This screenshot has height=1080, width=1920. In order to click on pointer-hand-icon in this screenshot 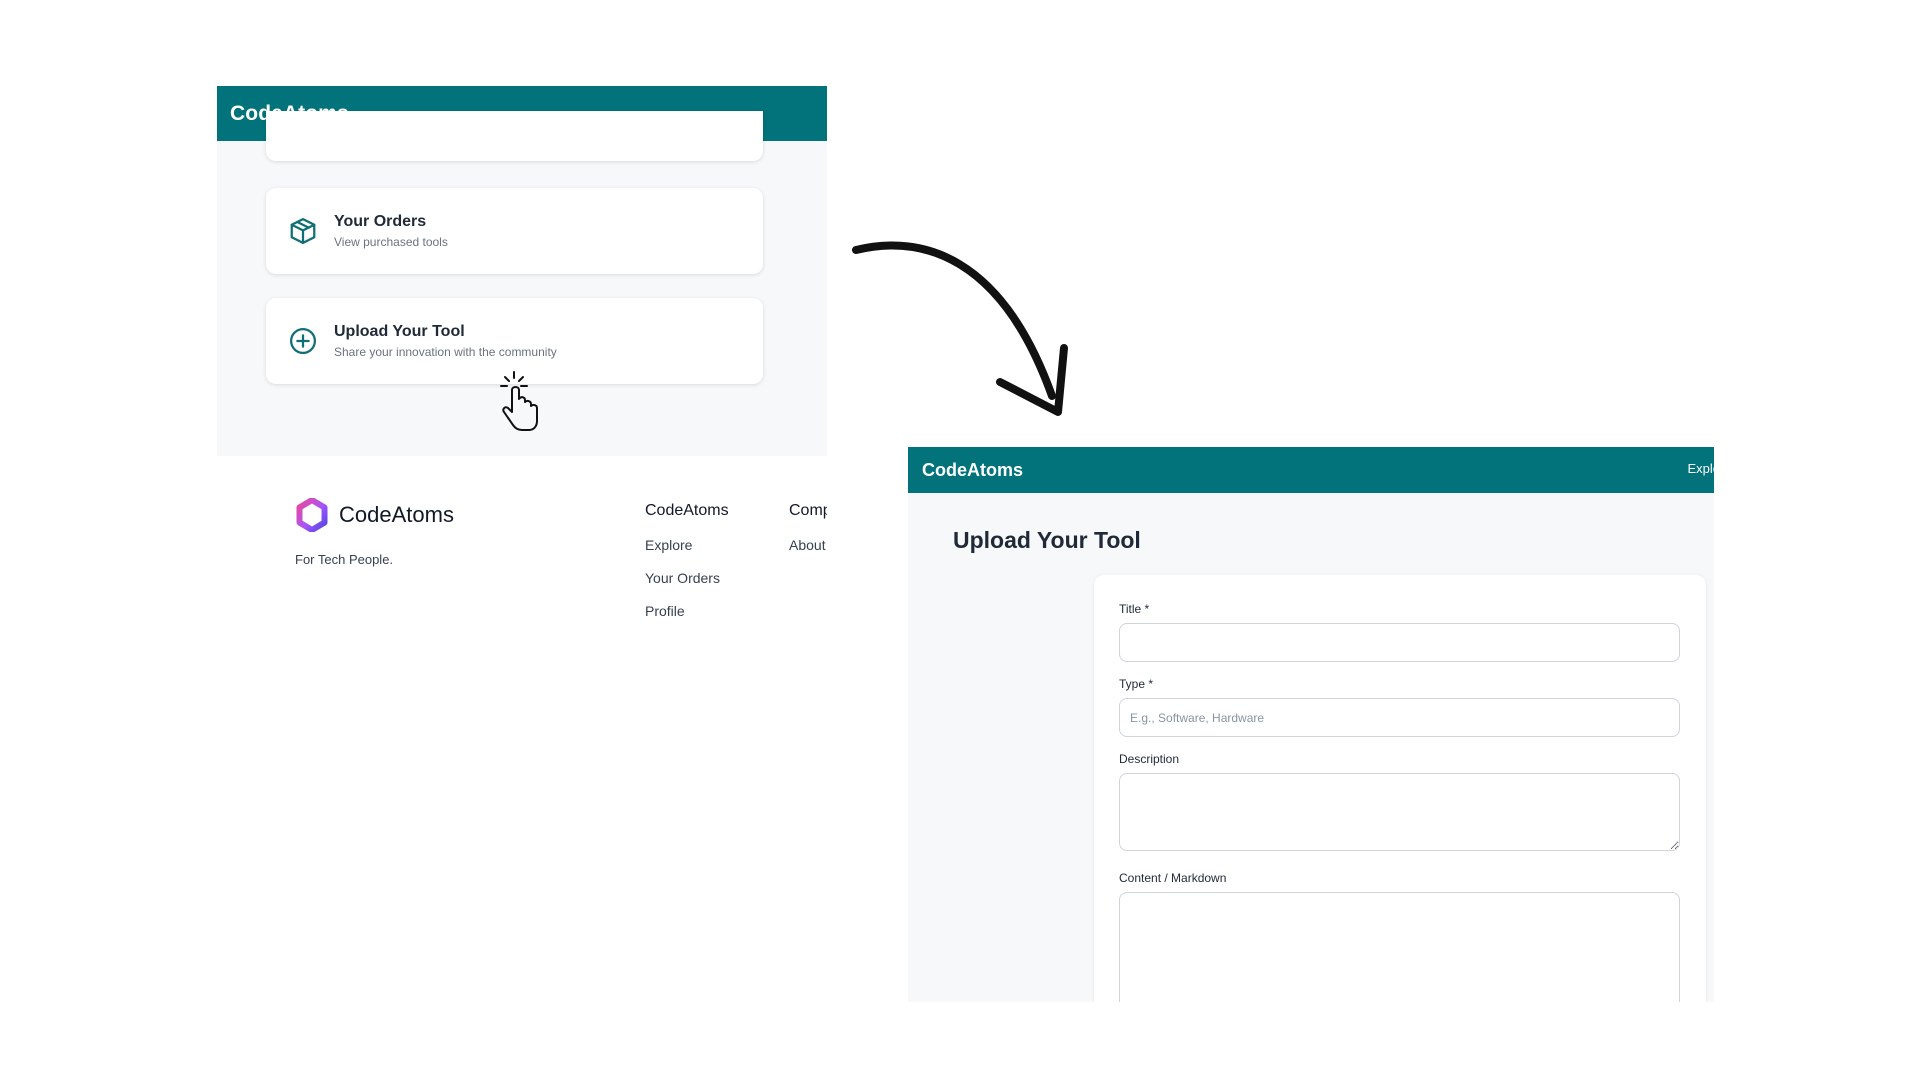, I will do `click(519, 401)`.